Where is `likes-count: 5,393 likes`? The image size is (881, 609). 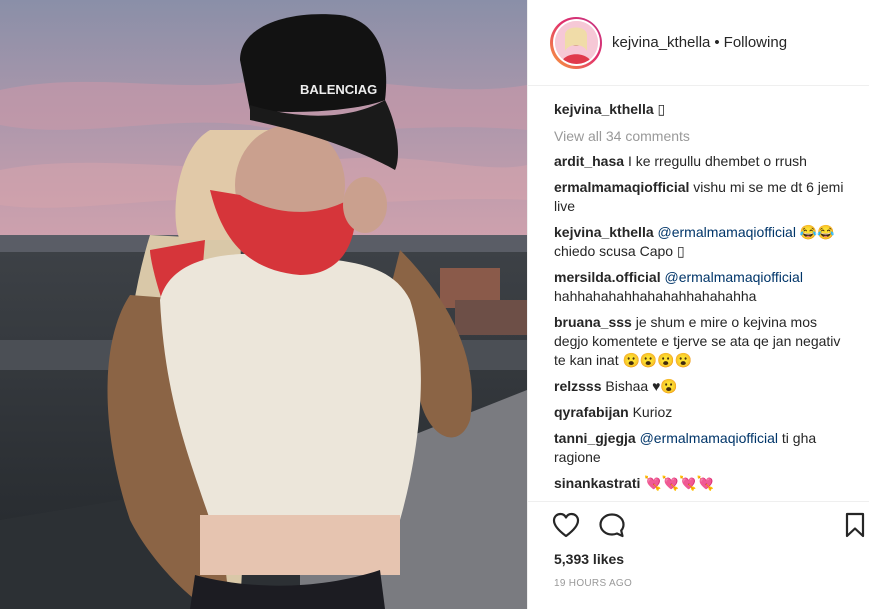
likes-count: 5,393 likes is located at coordinates (589, 559).